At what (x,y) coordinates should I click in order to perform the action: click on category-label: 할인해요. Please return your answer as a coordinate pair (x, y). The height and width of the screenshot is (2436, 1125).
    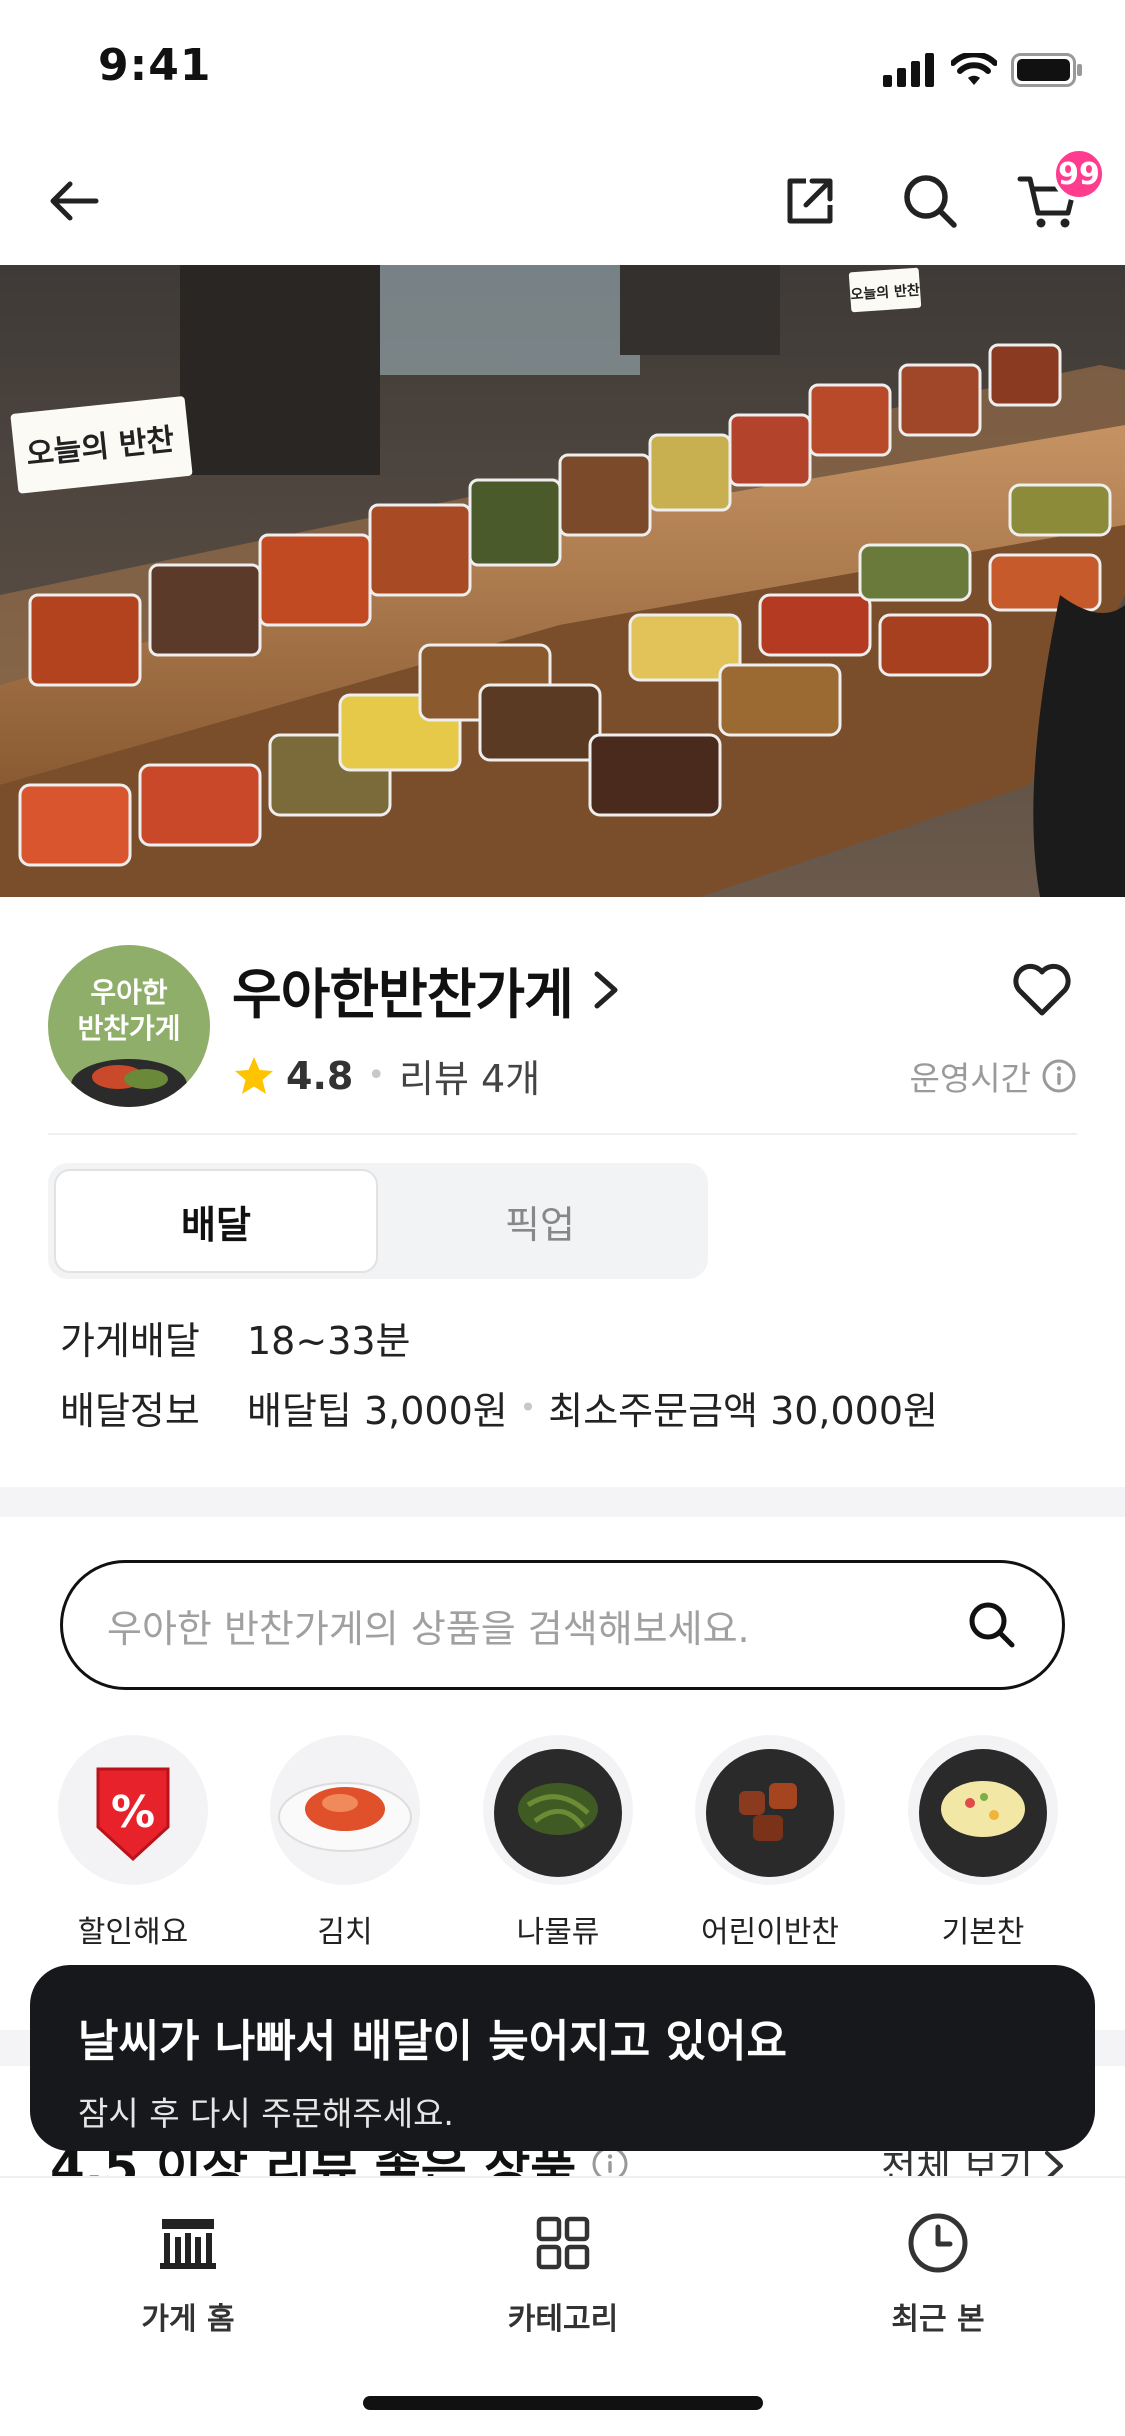
    Looking at the image, I should click on (133, 1932).